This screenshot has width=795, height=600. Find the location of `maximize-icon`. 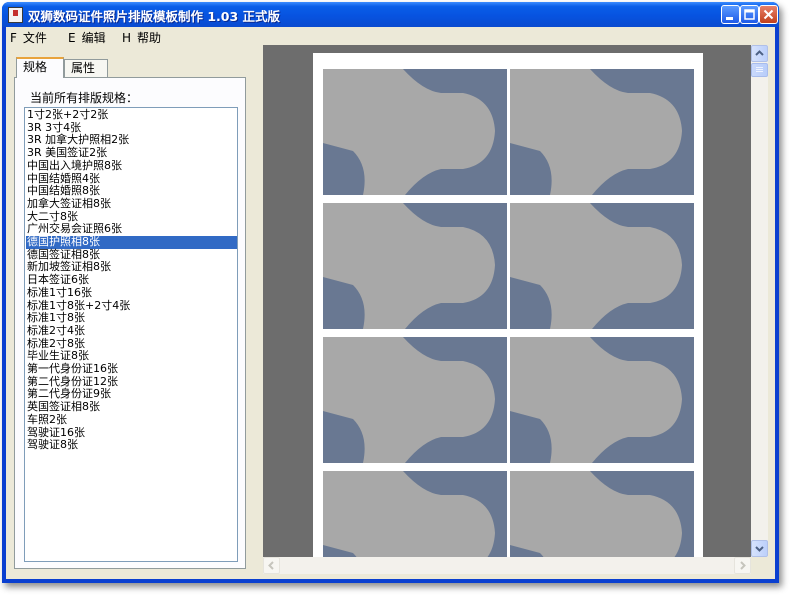

maximize-icon is located at coordinates (749, 14).